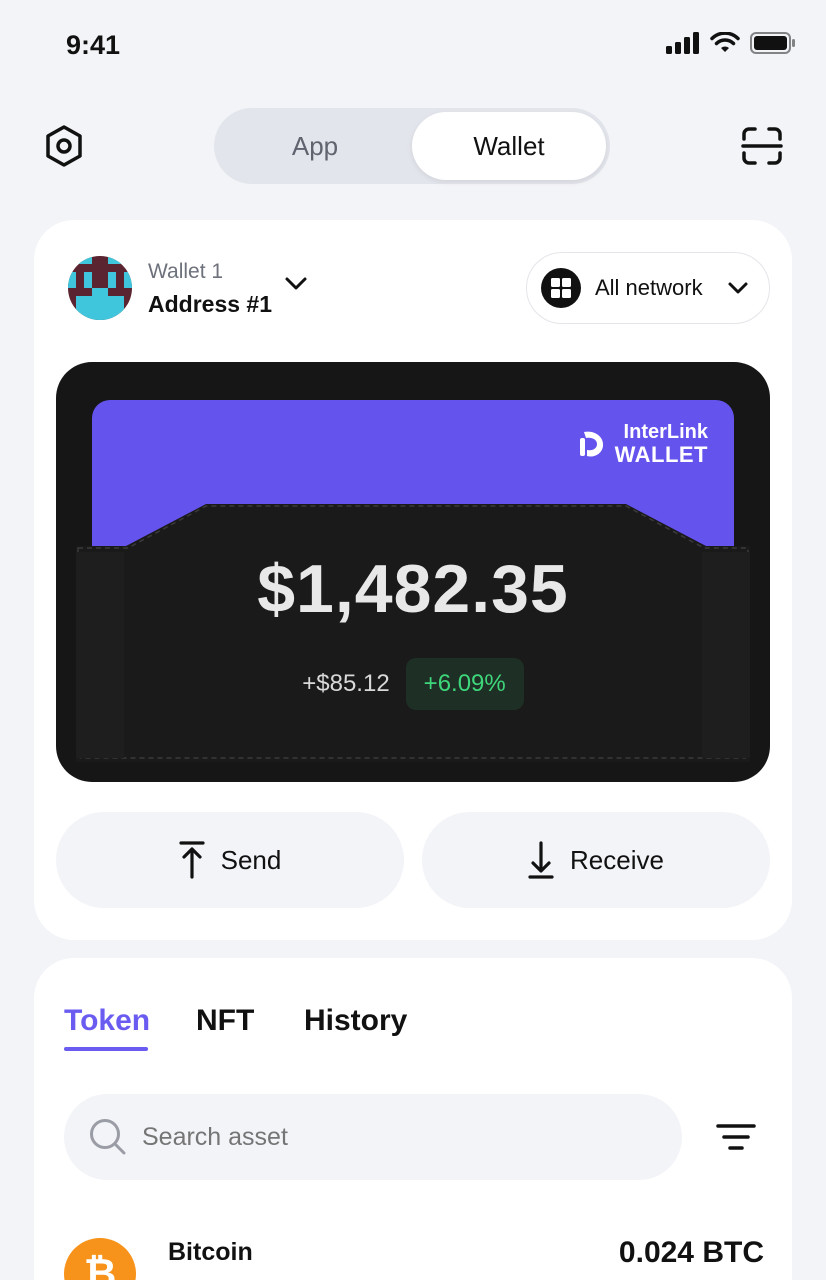  I want to click on send-arrow-up-icon, so click(192, 860).